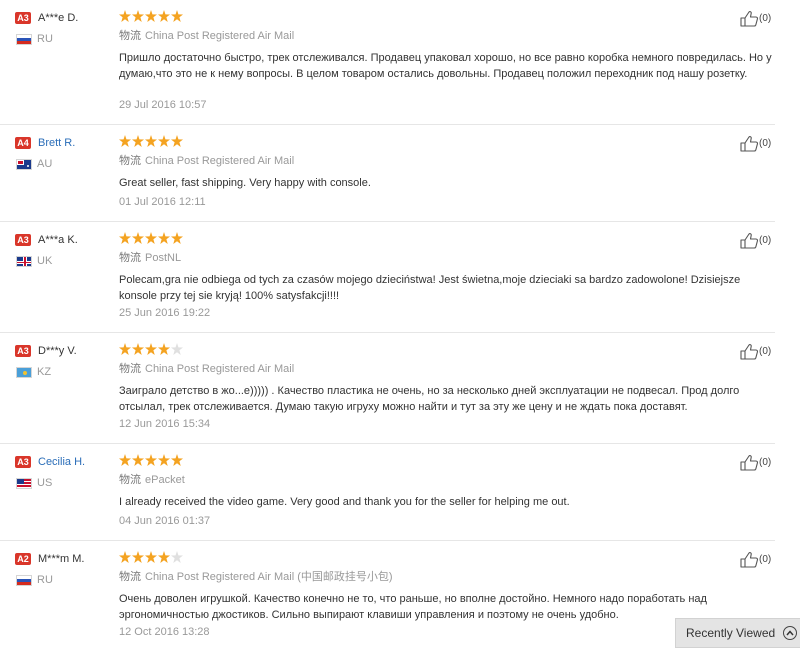 This screenshot has width=800, height=648. I want to click on buyer-level-badge: A2, so click(23, 559).